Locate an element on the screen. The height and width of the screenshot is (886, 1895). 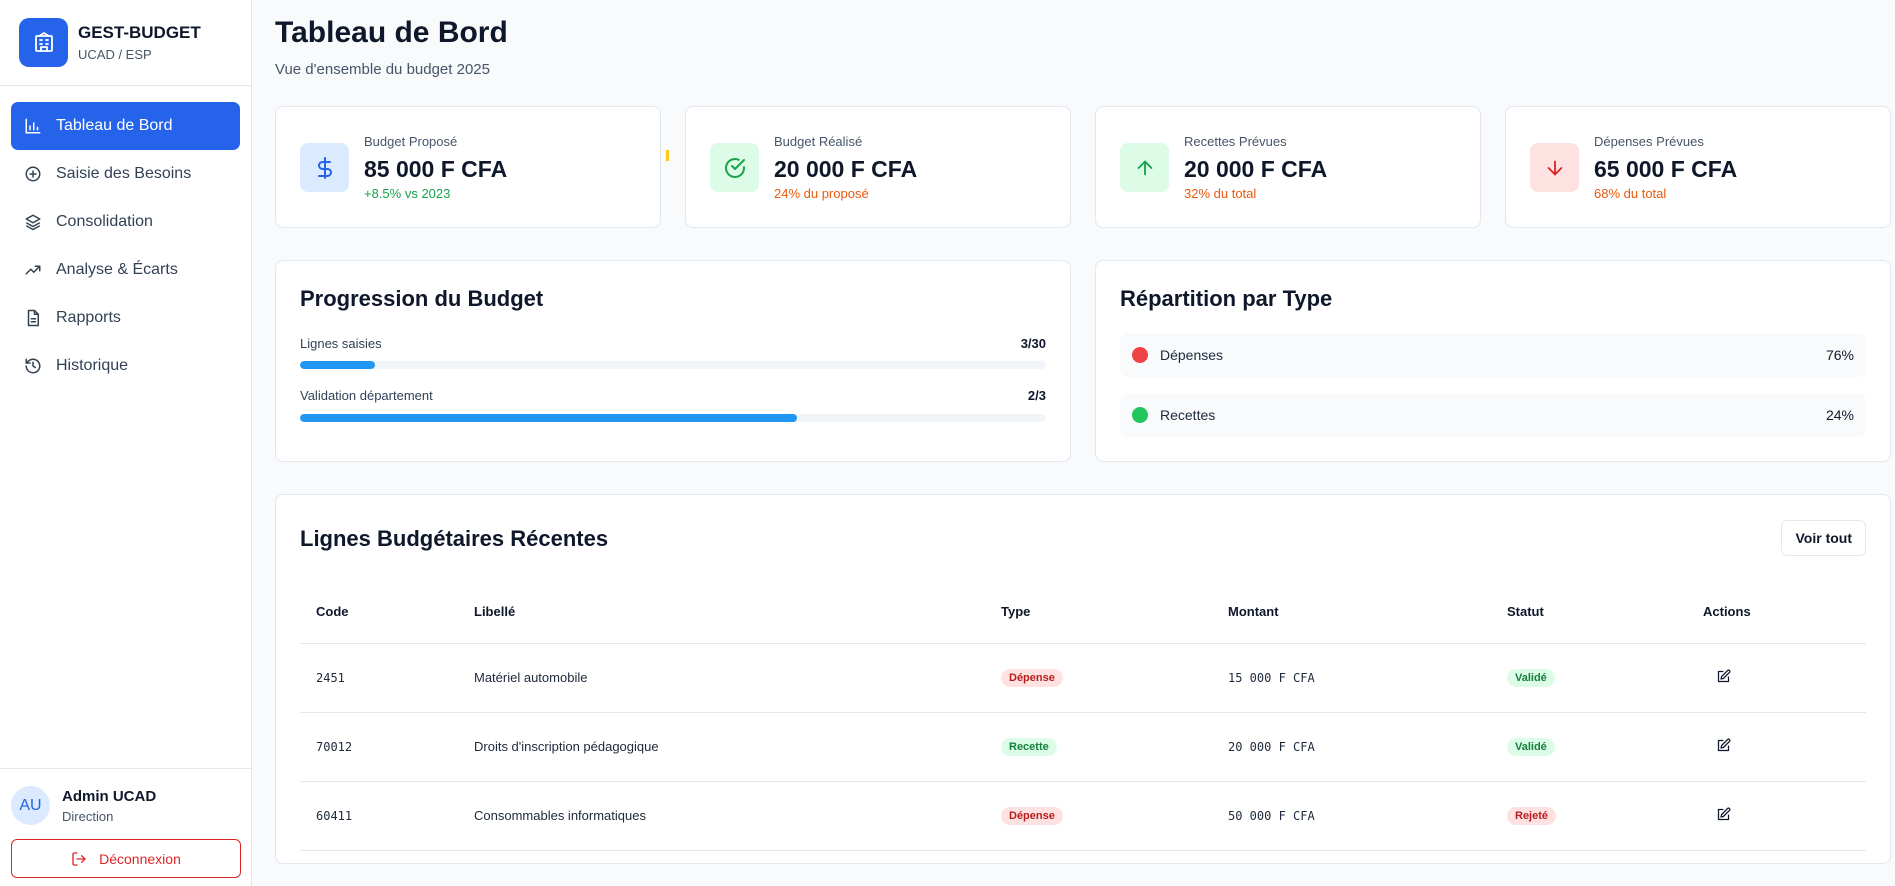
cell-code: 2451 is located at coordinates (379, 678).